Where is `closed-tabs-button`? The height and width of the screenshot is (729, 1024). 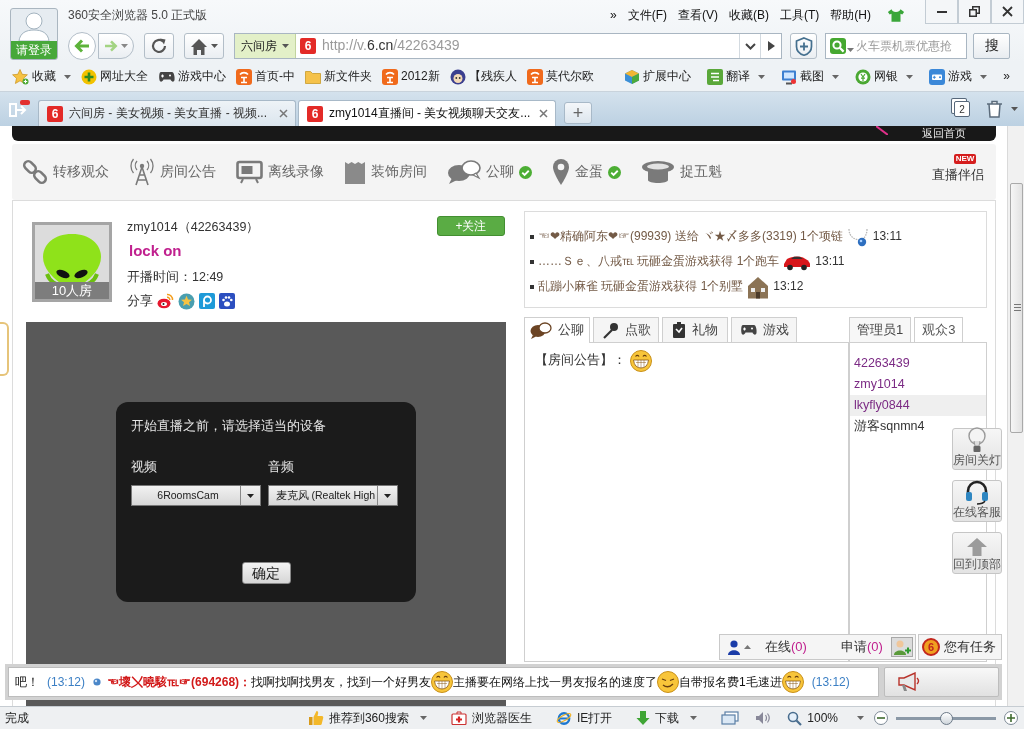
closed-tabs-button is located at coordinates (1002, 109).